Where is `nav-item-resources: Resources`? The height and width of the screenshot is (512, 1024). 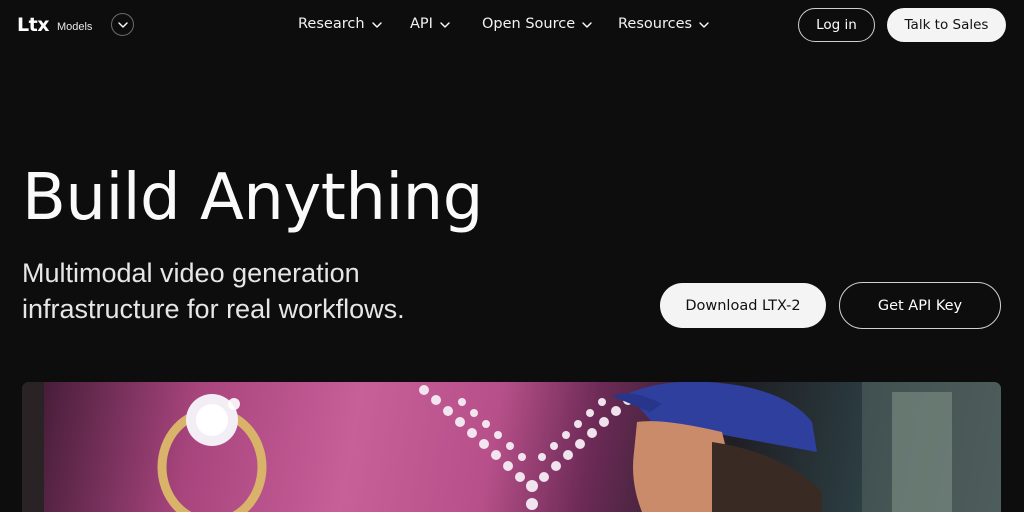 nav-item-resources: Resources is located at coordinates (663, 24).